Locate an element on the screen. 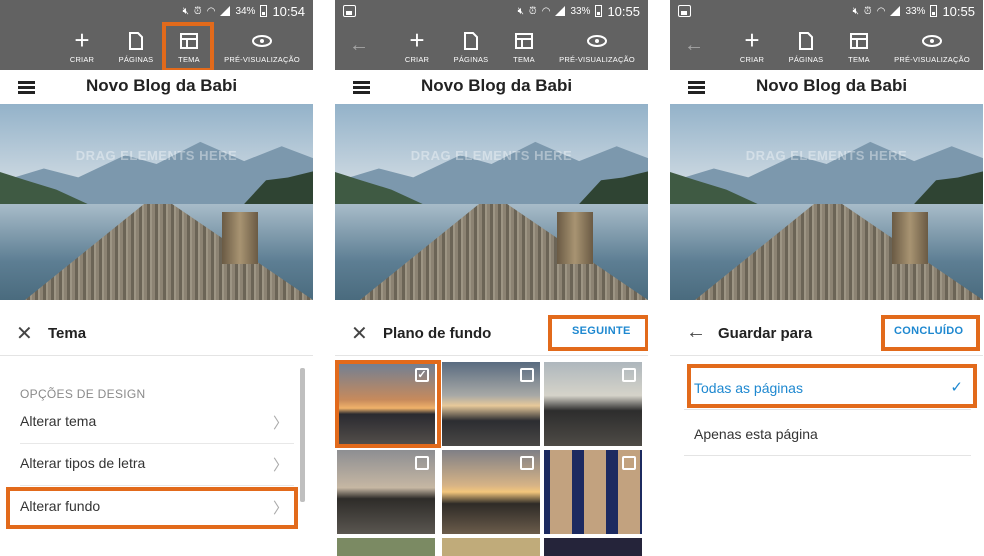 This screenshot has height=556, width=984. status-bar: 🔇︎ ⏰︎ ◠ 33% 10:55 is located at coordinates (491, 11).